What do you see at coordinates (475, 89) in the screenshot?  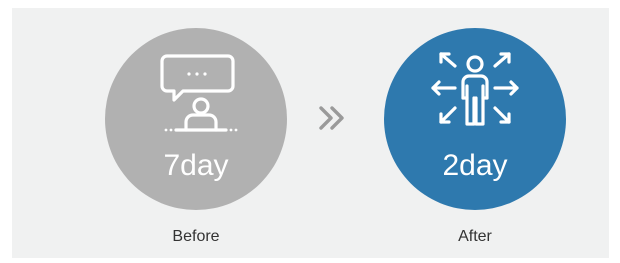 I see `person-arrows-outward-icon` at bounding box center [475, 89].